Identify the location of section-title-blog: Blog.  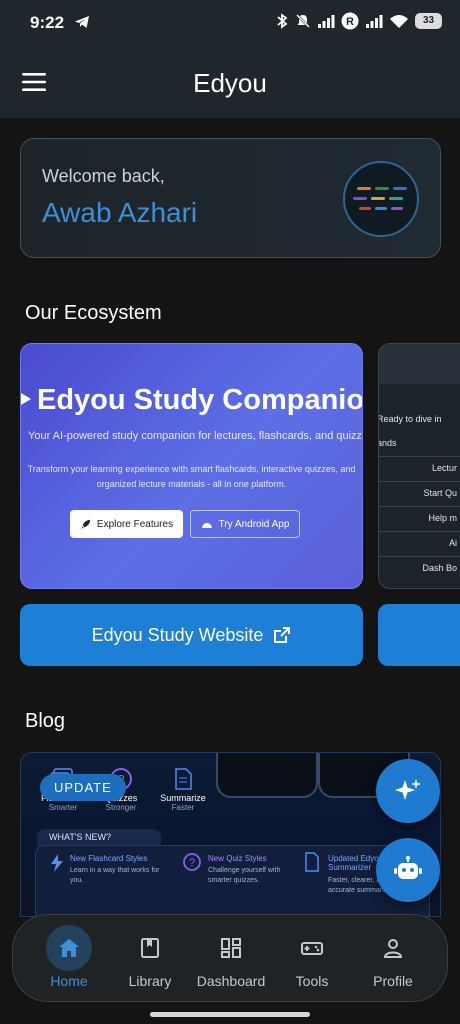
(45, 721).